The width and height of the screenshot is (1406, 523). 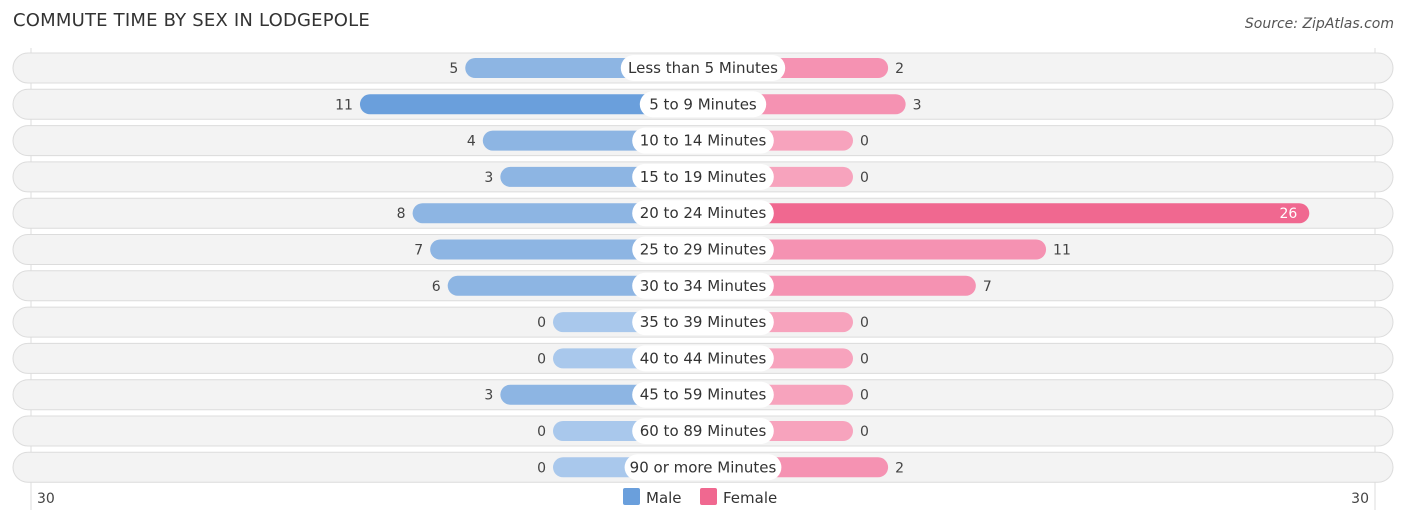 I want to click on female-value-label: 11, so click(x=1062, y=251).